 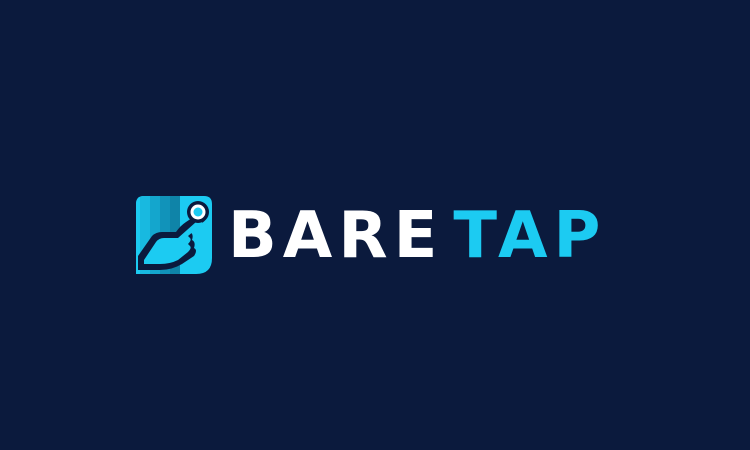 I want to click on brand-logo: BARE TAP, so click(x=369, y=235).